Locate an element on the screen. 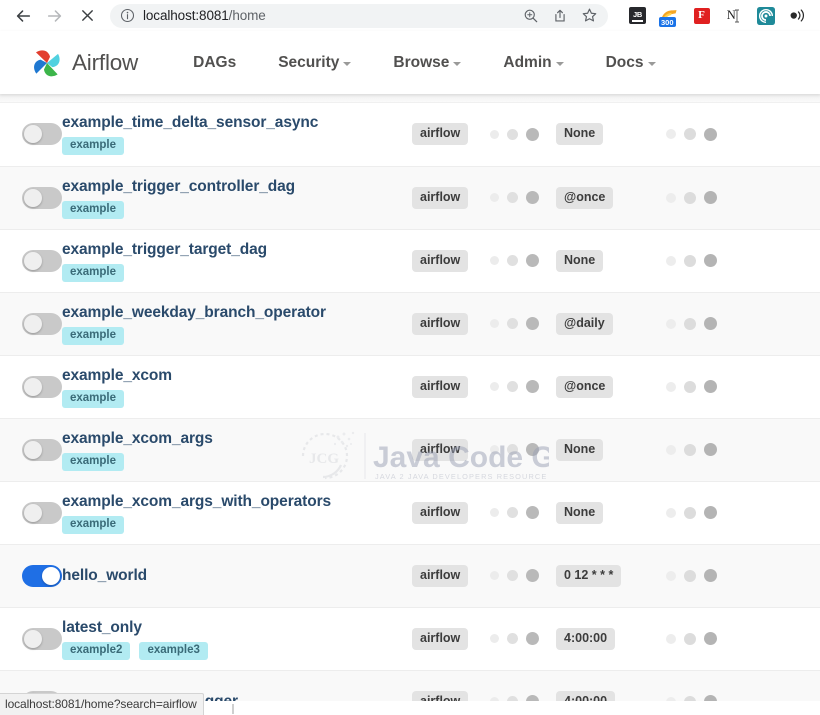 The width and height of the screenshot is (820, 715). dag-tag: example3 is located at coordinates (173, 650).